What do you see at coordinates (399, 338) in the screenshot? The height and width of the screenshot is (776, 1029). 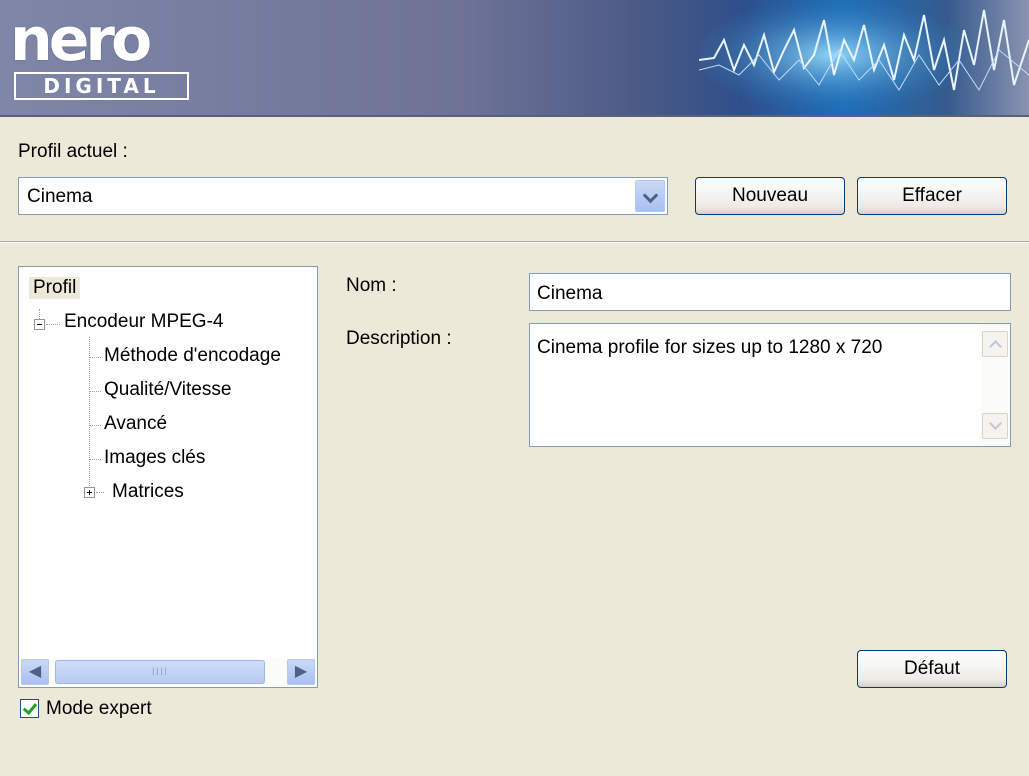 I see `description-label: Description :` at bounding box center [399, 338].